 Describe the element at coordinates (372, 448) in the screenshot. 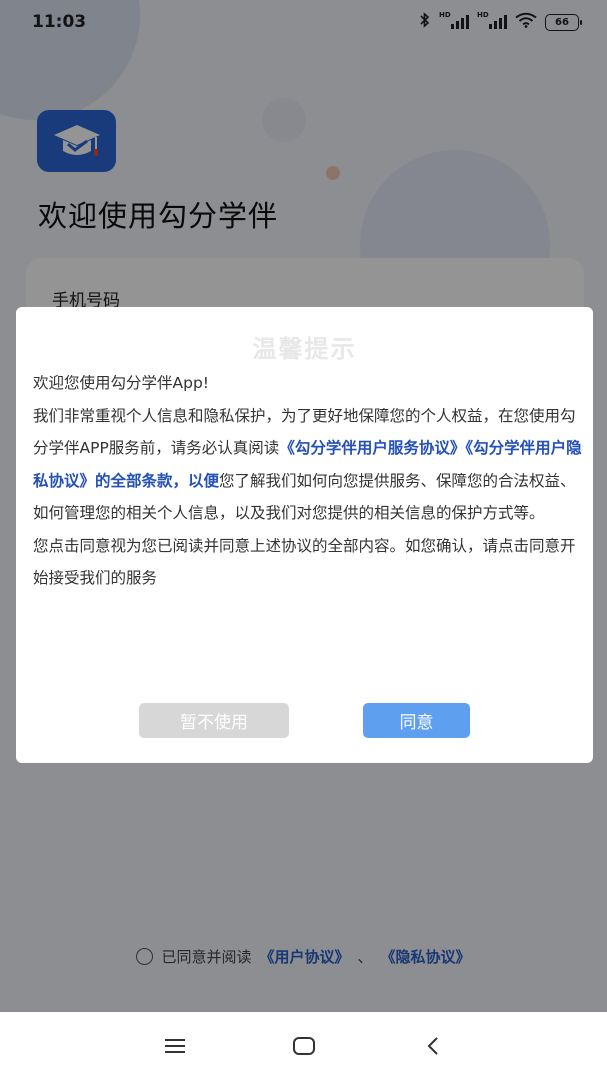

I see `service-agreement-link: 《勾分学伴用户服务协议》` at that location.